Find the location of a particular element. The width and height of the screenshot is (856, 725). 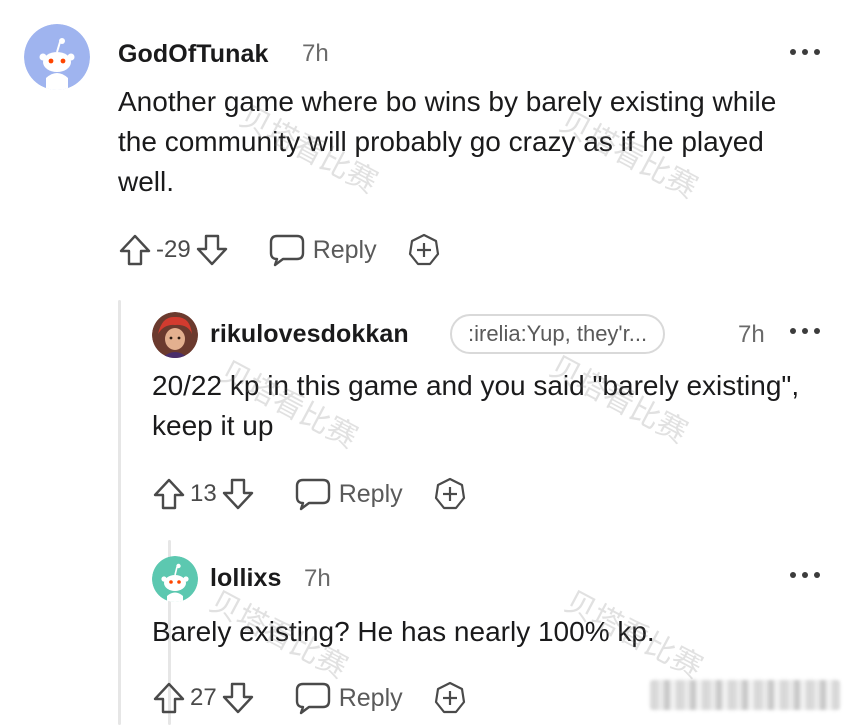

action-bar: 13 Reply is located at coordinates (309, 494).